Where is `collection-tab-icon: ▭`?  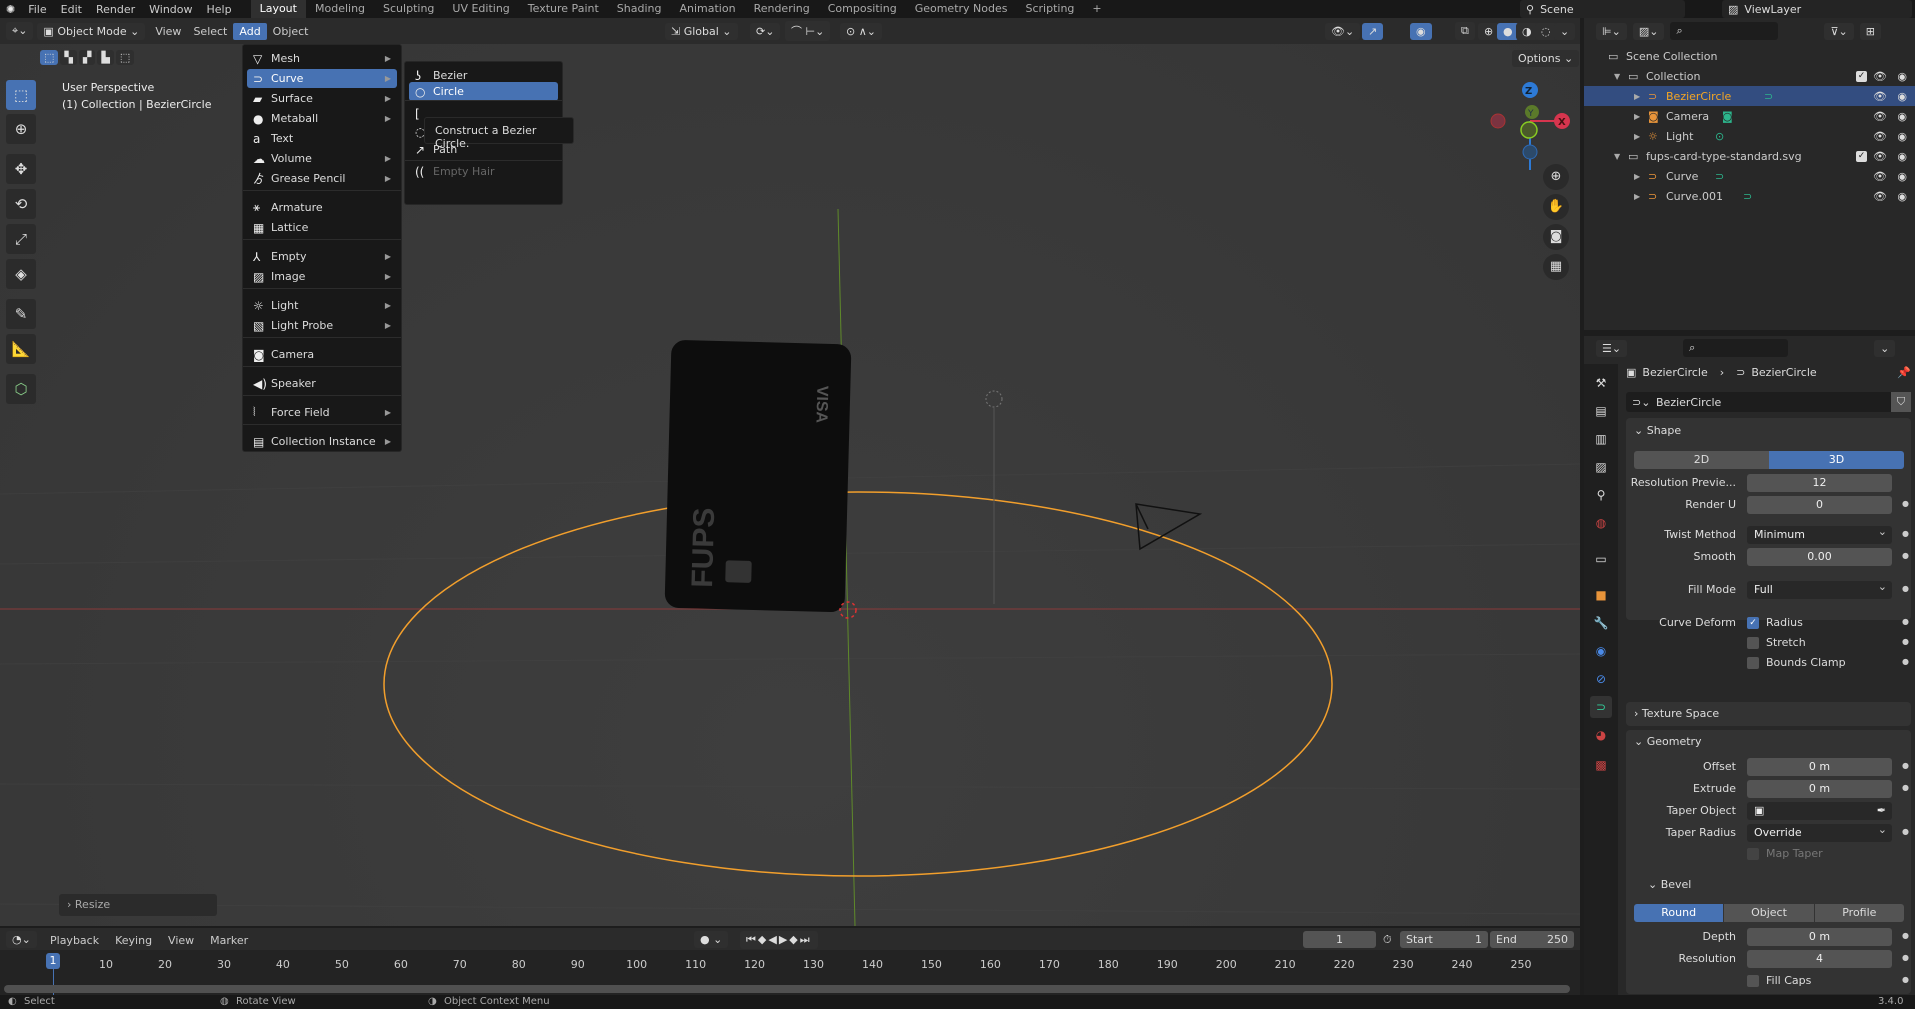 collection-tab-icon: ▭ is located at coordinates (1601, 559).